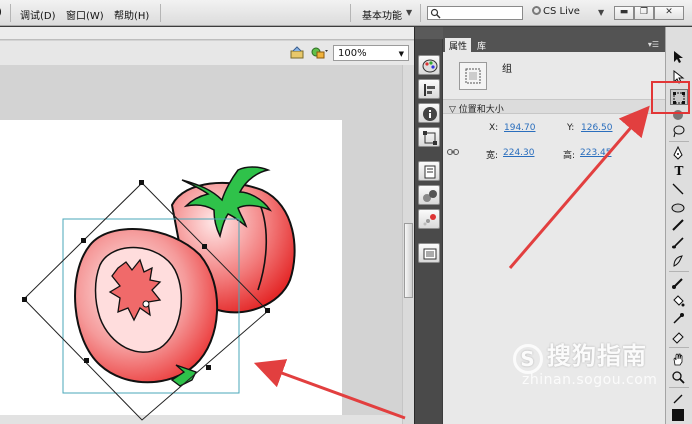 The image size is (692, 424). What do you see at coordinates (590, 380) in the screenshot?
I see `watermark-url: zhinan.sogou.com` at bounding box center [590, 380].